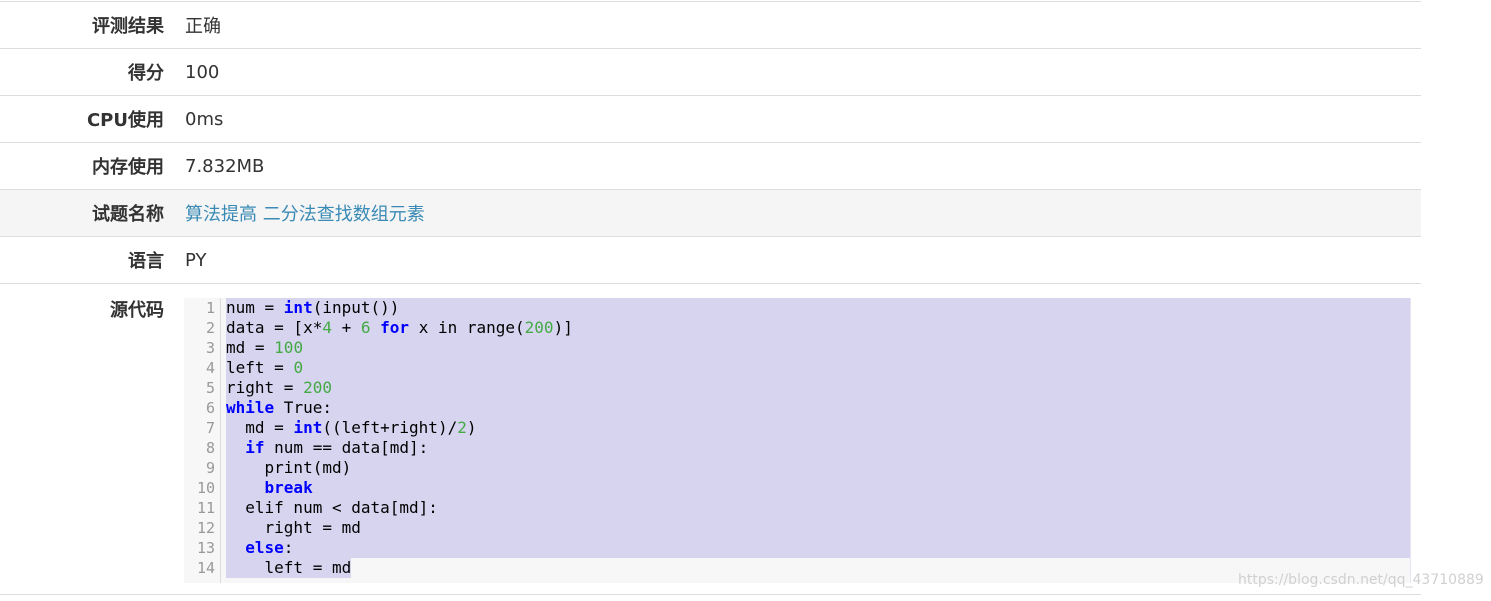 This screenshot has height=601, width=1491. Describe the element at coordinates (210, 368) in the screenshot. I see `line-number: 4` at that location.